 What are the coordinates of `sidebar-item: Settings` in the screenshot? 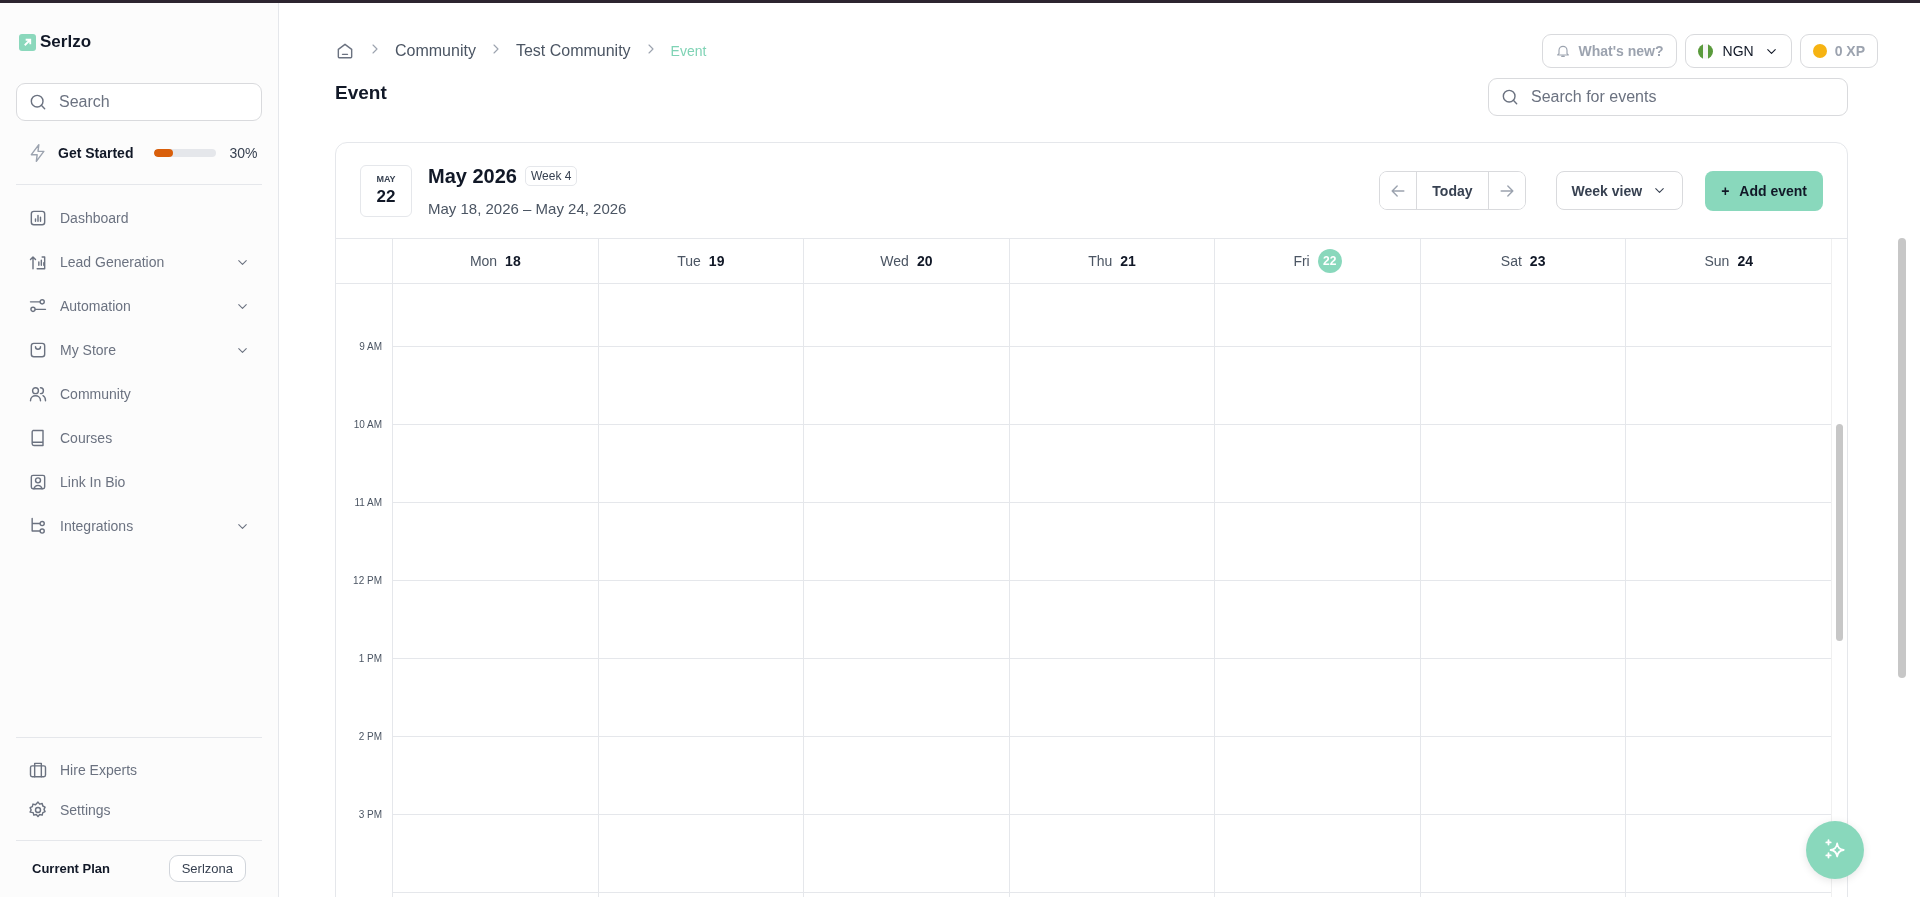 It's located at (139, 810).